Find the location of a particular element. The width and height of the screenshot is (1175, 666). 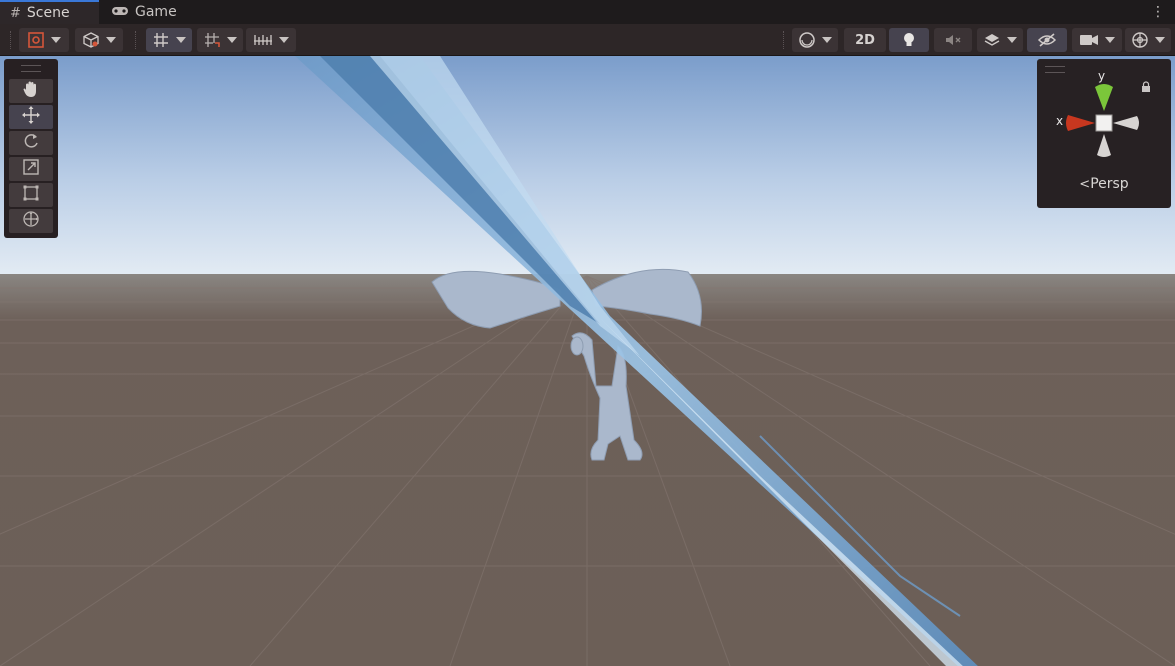

draw-mode-button is located at coordinates (44, 40).